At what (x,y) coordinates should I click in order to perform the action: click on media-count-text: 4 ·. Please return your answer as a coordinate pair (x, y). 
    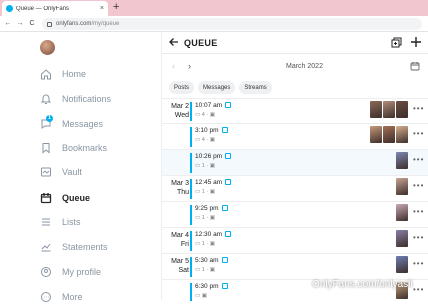
    Looking at the image, I should click on (205, 140).